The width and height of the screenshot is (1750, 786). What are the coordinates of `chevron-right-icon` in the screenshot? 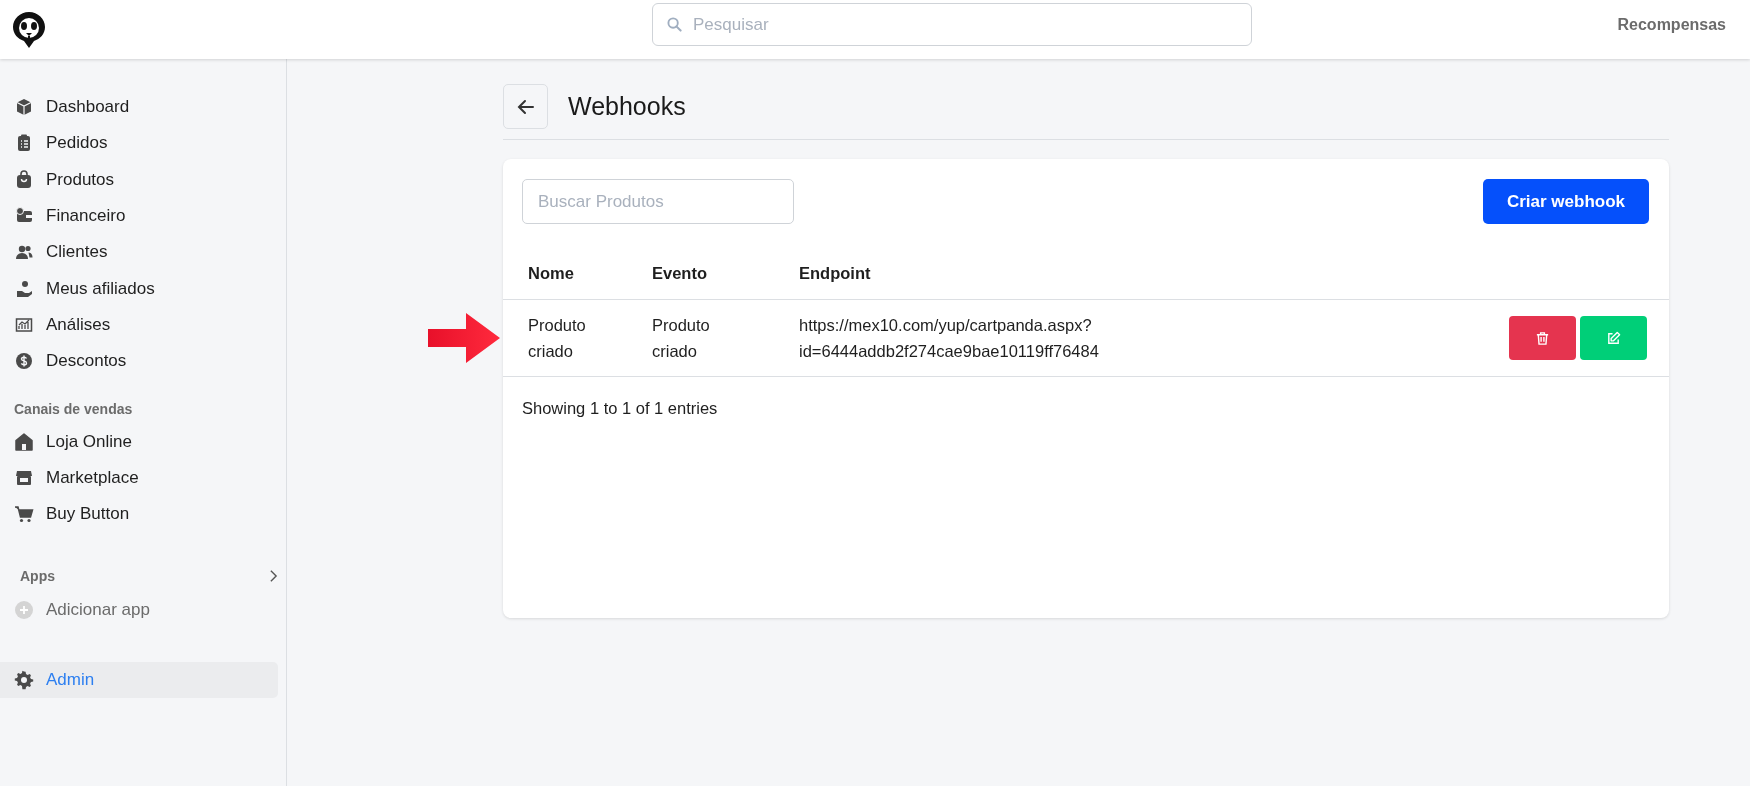 It's located at (273, 576).